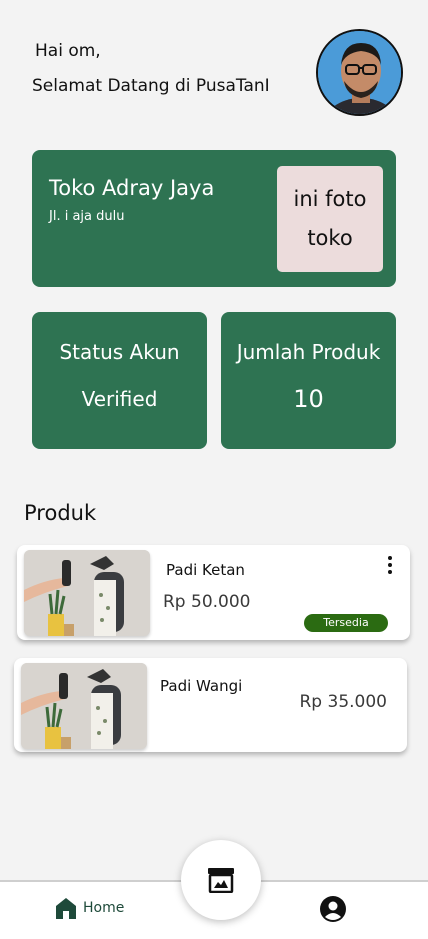  What do you see at coordinates (60, 513) in the screenshot?
I see `products-section-title: Produk` at bounding box center [60, 513].